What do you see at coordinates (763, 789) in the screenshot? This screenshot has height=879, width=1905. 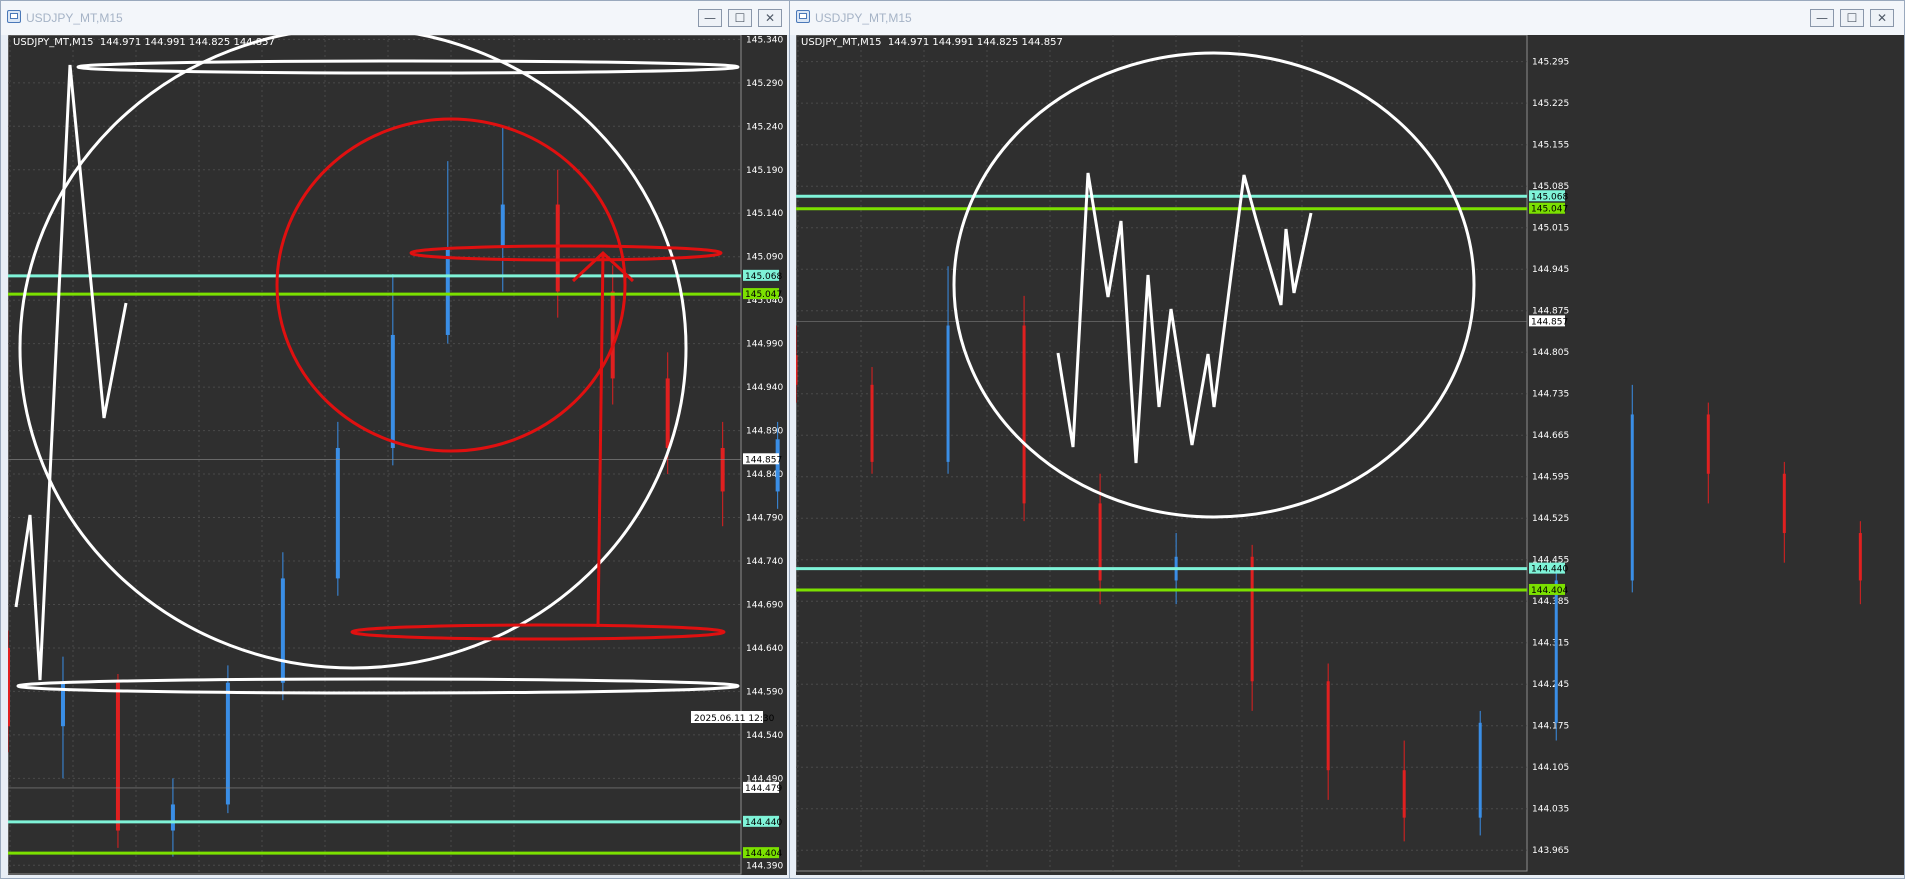 I see `current-price-label: 144.479` at bounding box center [763, 789].